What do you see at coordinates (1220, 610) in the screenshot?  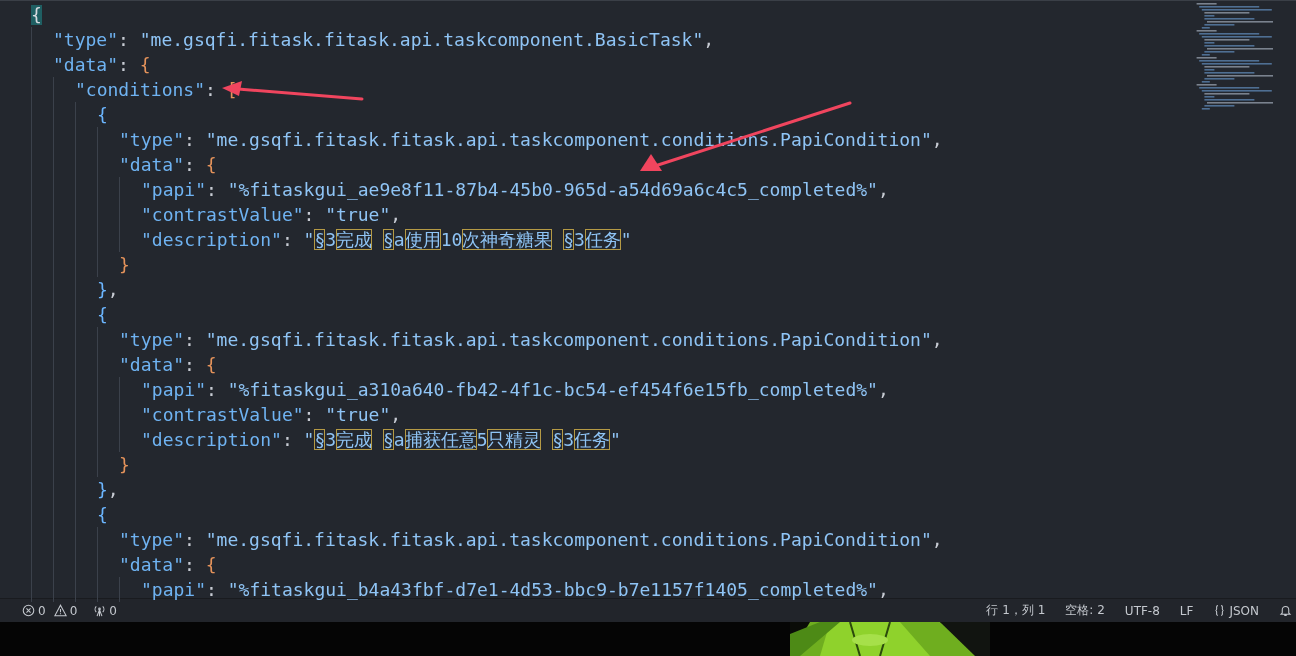 I see `braces-icon` at bounding box center [1220, 610].